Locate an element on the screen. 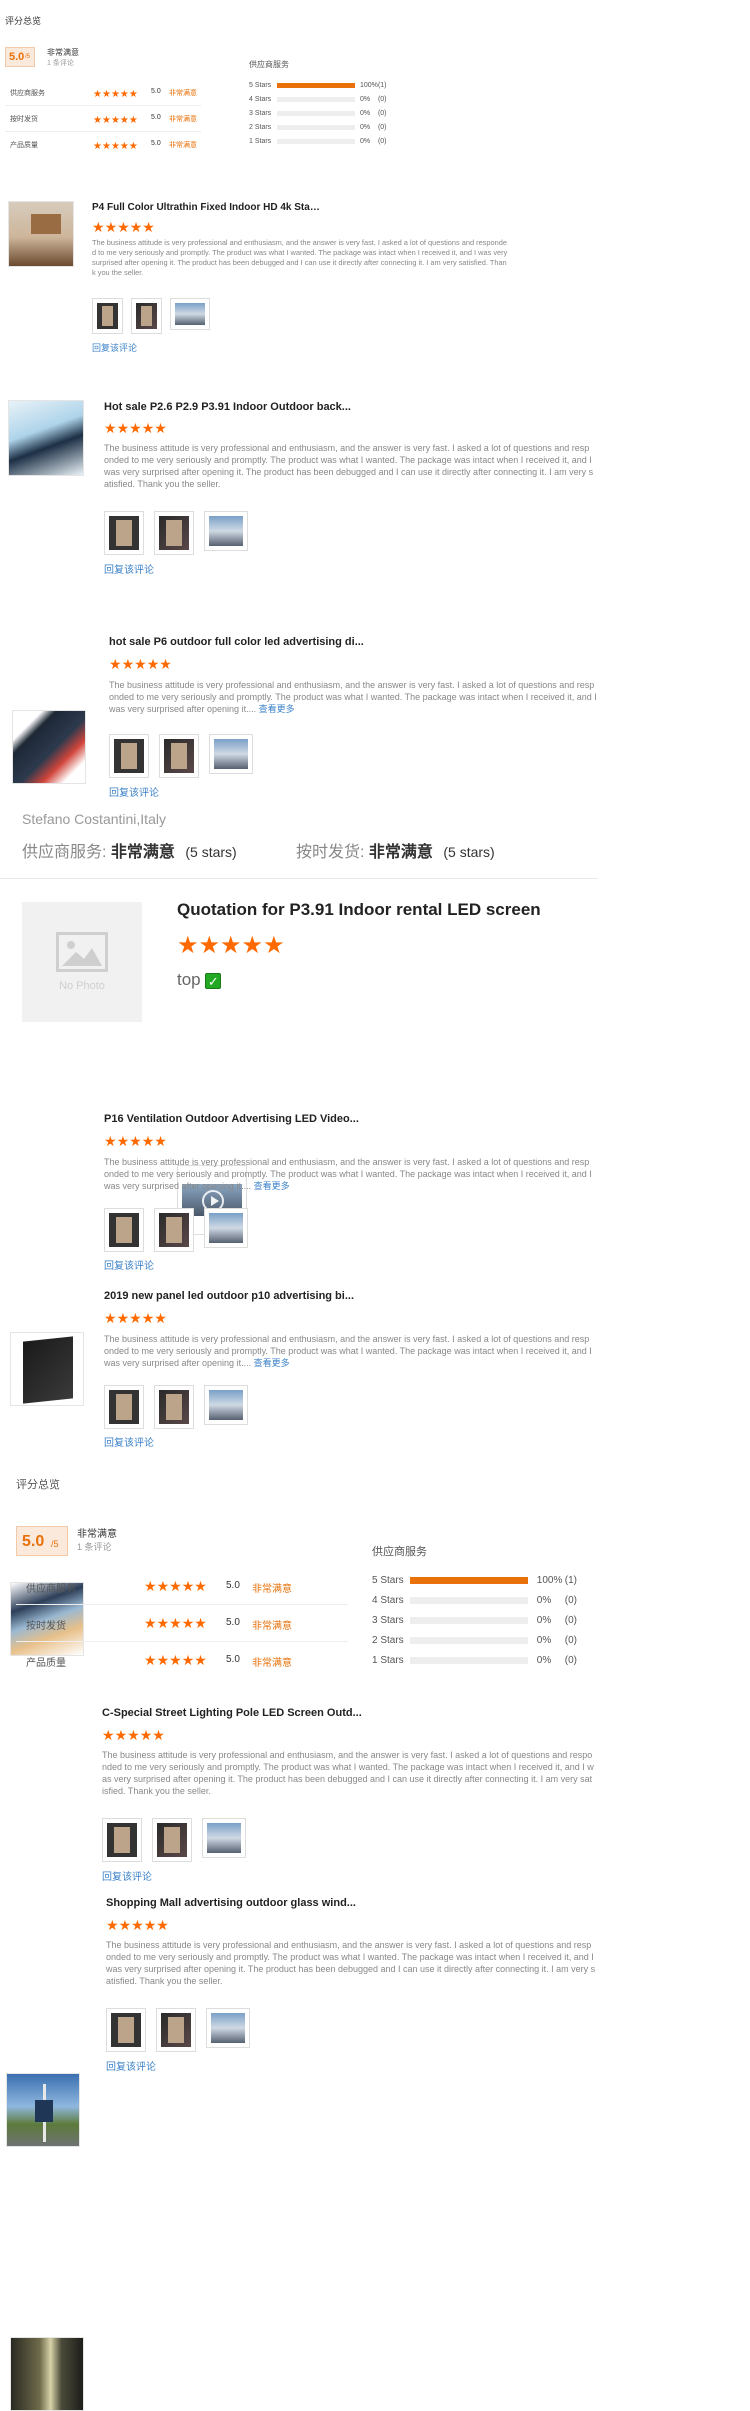 This screenshot has height=2411, width=750. review-count: 1 条评论 is located at coordinates (60, 63).